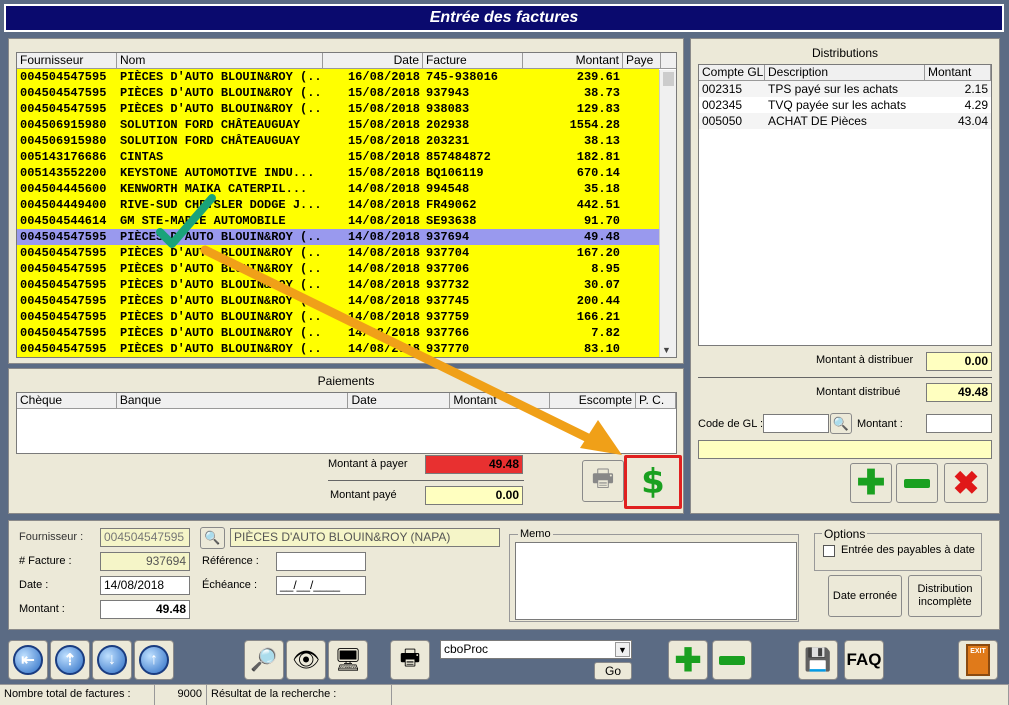 This screenshot has height=705, width=1009. I want to click on annotation-arrow, so click(398, 345).